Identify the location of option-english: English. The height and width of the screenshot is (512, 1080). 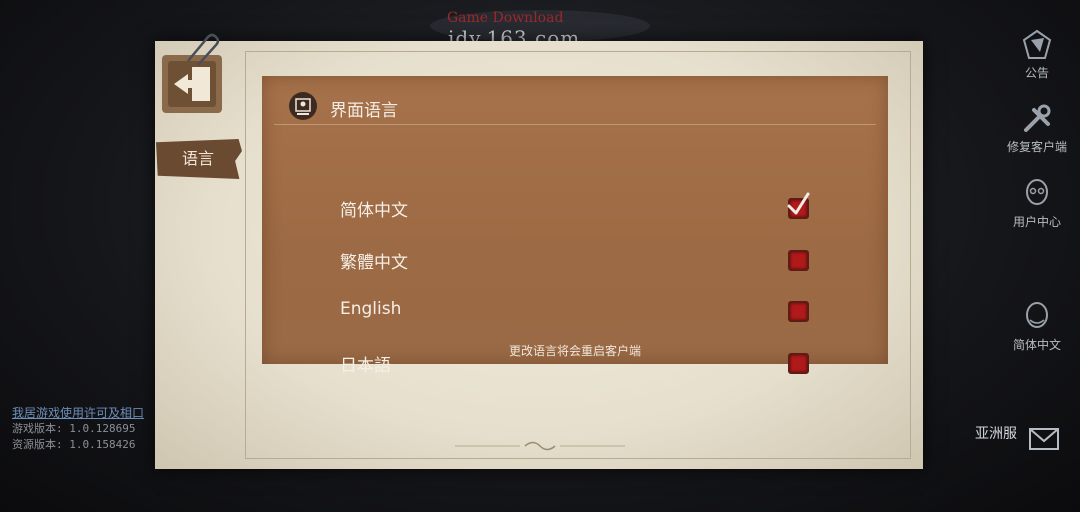
(600, 310).